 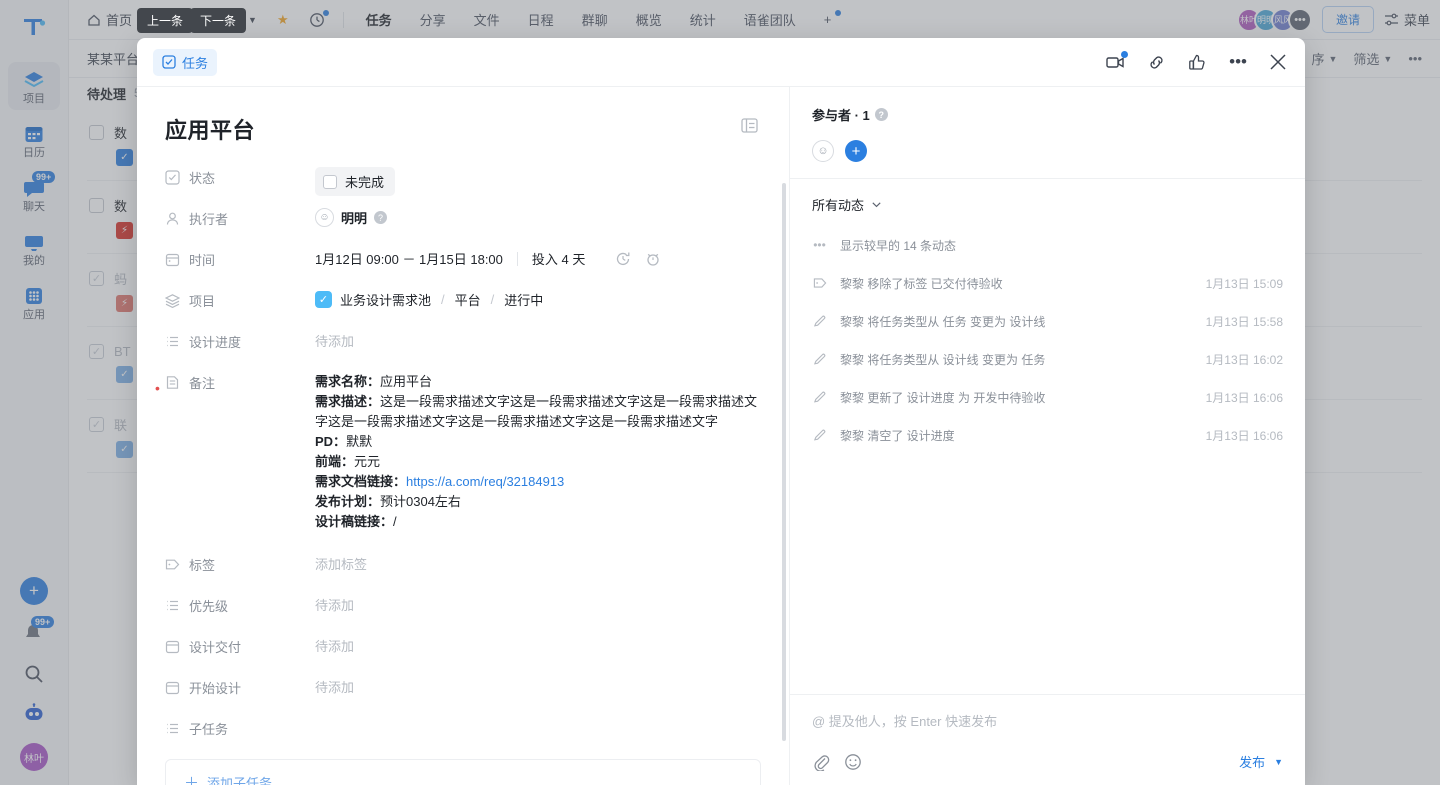 What do you see at coordinates (240, 780) in the screenshot?
I see `add-subtask-label: 添加子任务` at bounding box center [240, 780].